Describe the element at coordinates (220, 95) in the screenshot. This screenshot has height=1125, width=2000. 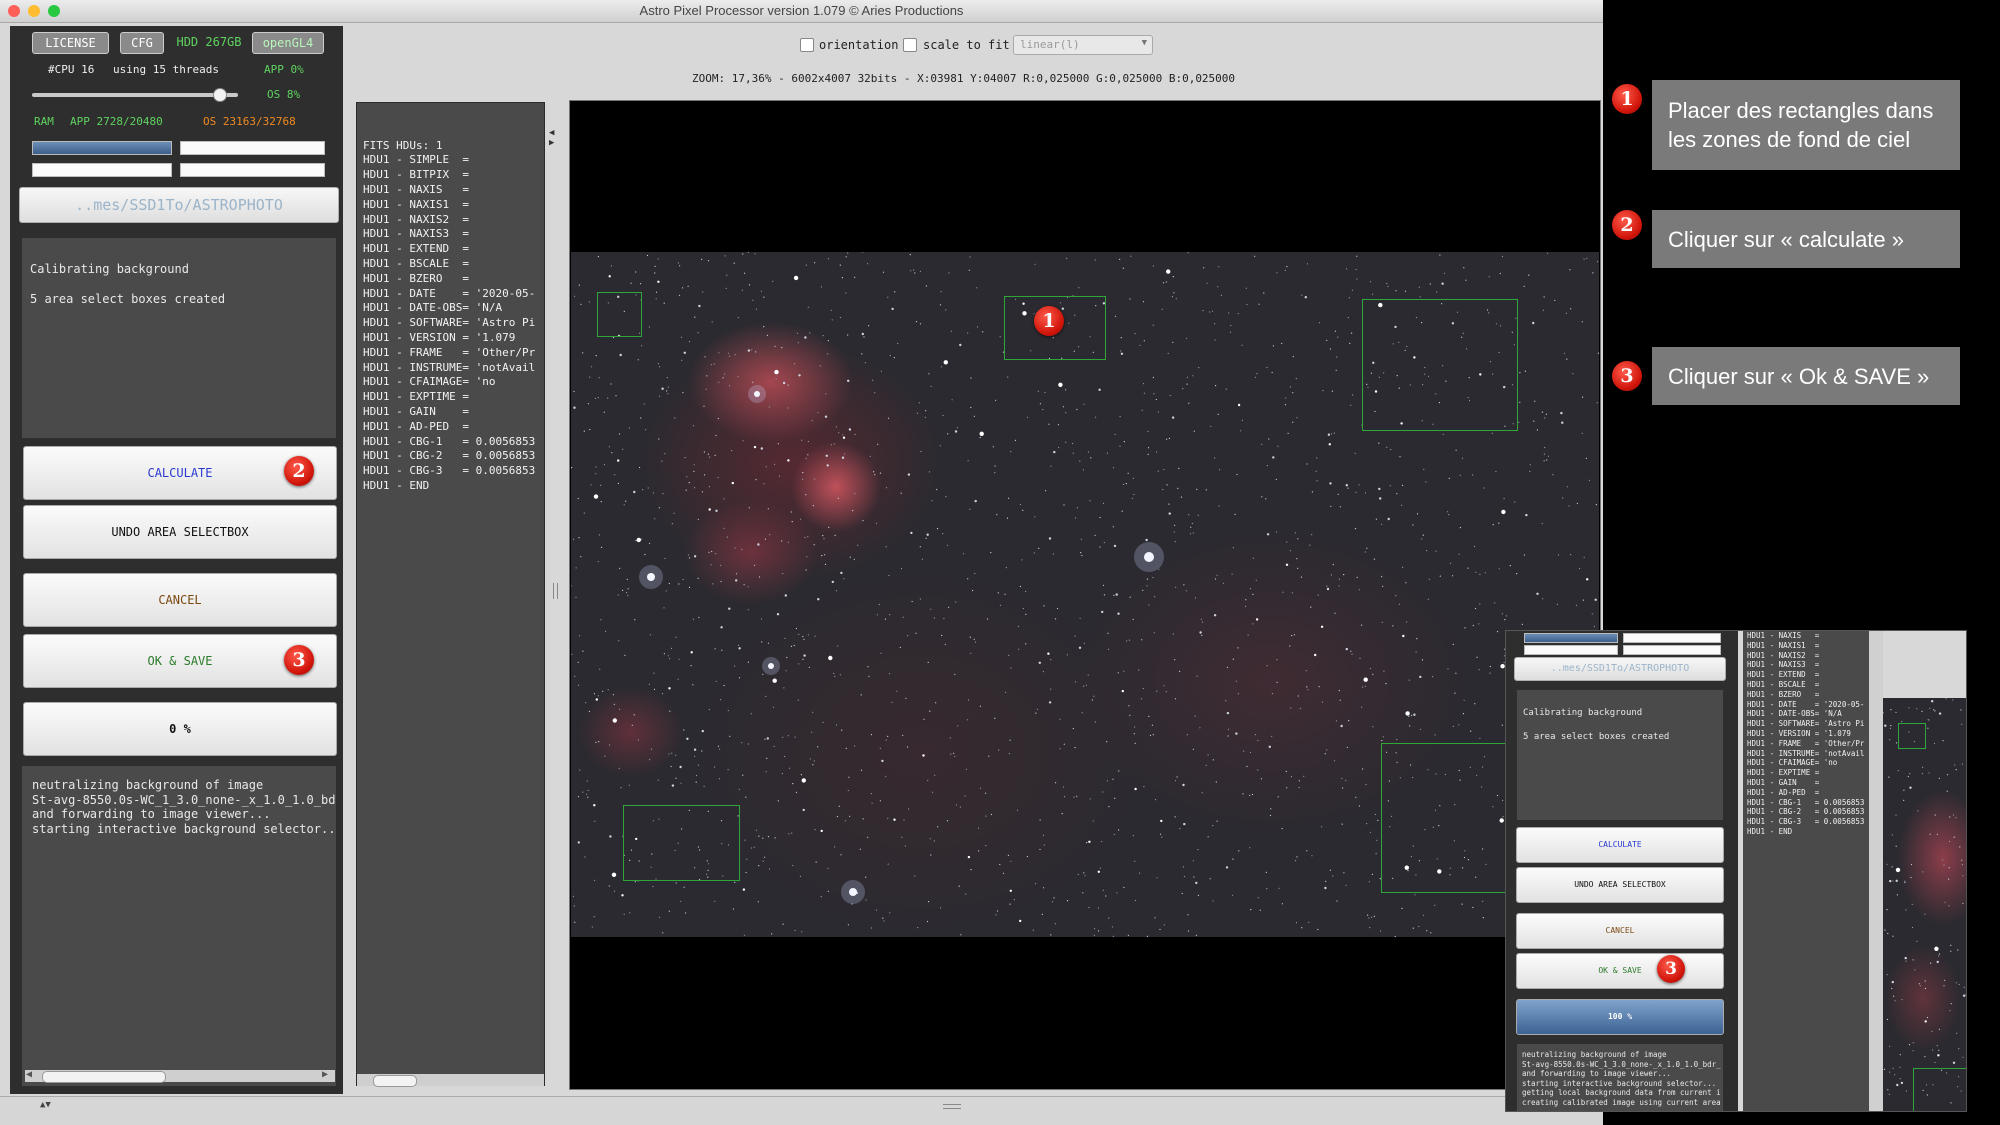
I see `thread-slider-handle` at that location.